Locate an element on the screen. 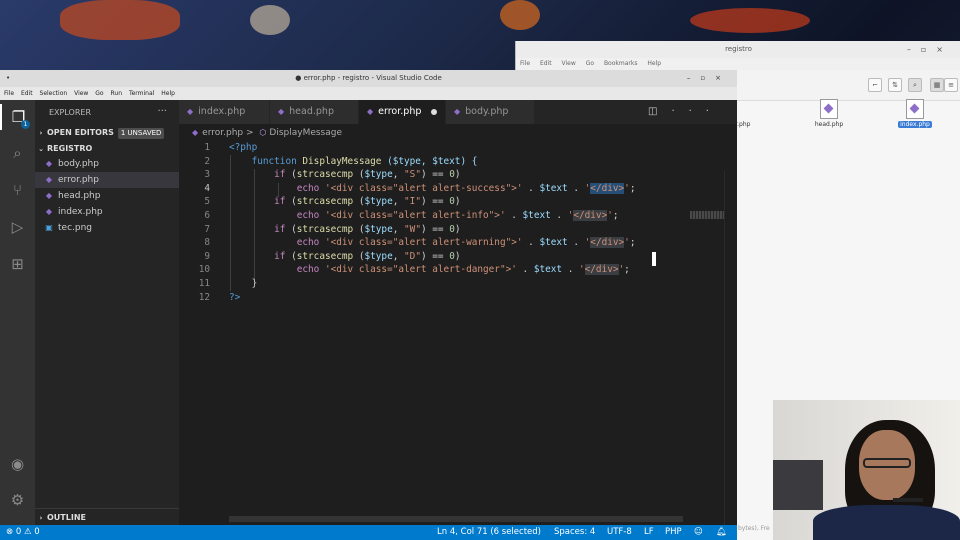 This screenshot has height=540, width=960. file-label: index.php is located at coordinates (80, 212).